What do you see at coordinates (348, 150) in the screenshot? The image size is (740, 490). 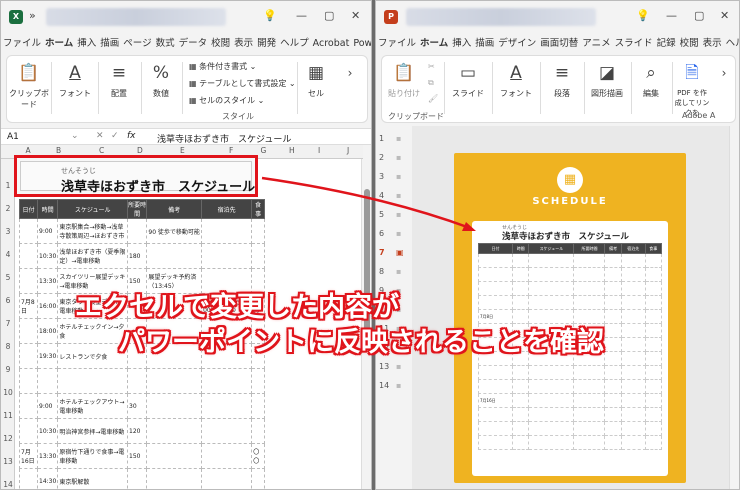 I see `column-J: J` at bounding box center [348, 150].